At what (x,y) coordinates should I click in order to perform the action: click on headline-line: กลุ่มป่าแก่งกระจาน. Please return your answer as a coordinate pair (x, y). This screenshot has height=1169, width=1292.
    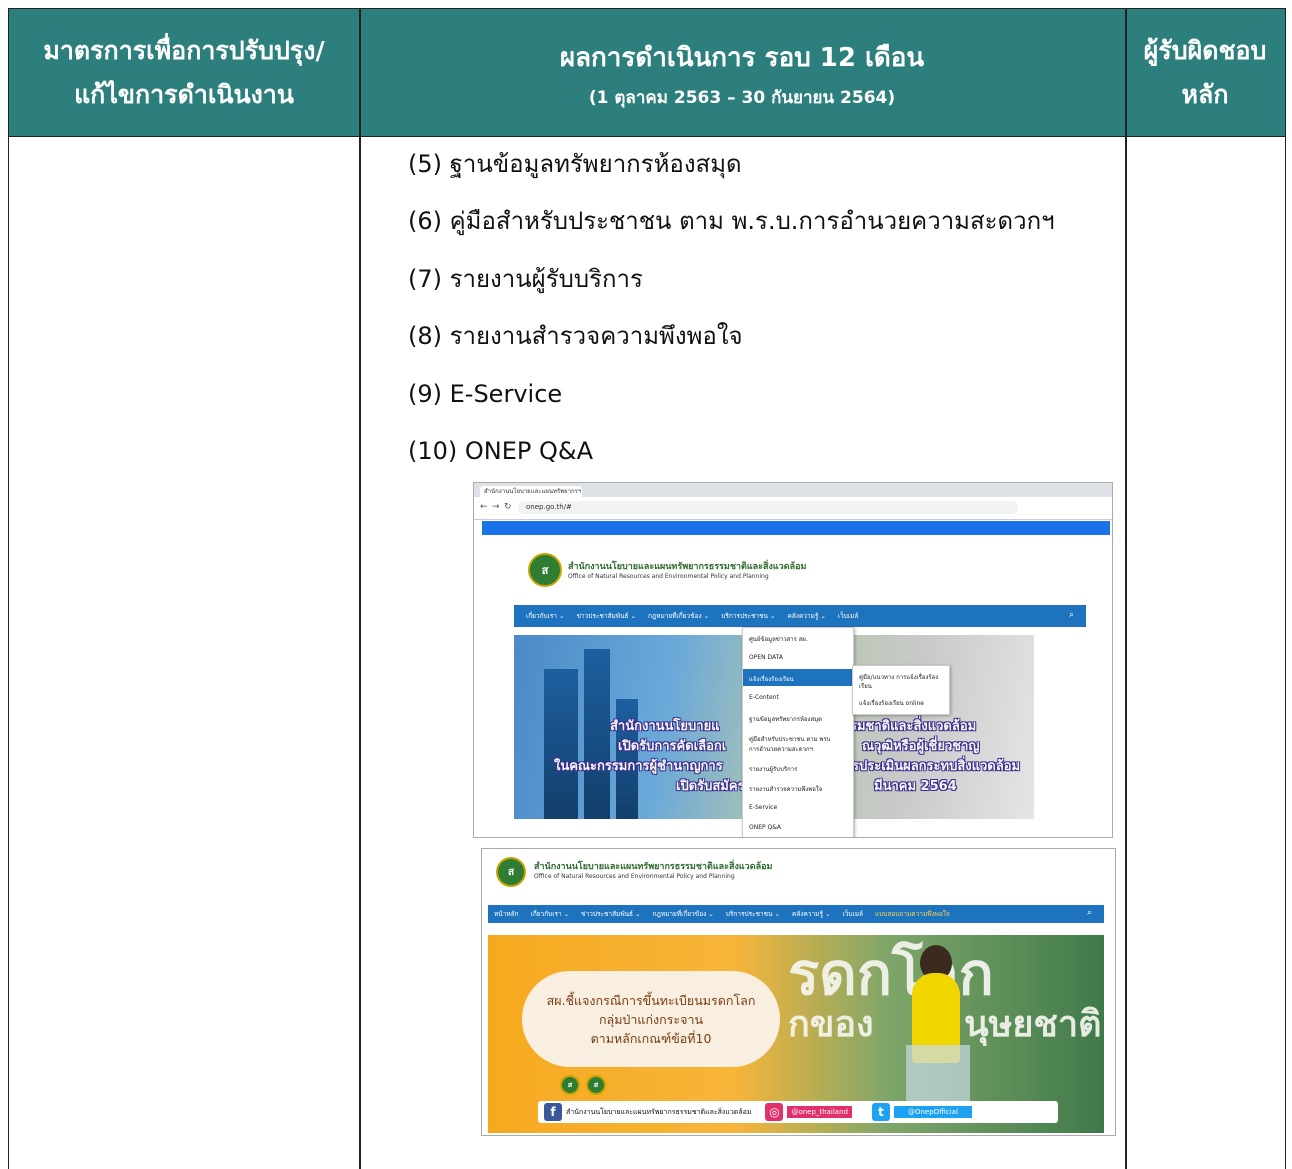
    Looking at the image, I should click on (651, 1019).